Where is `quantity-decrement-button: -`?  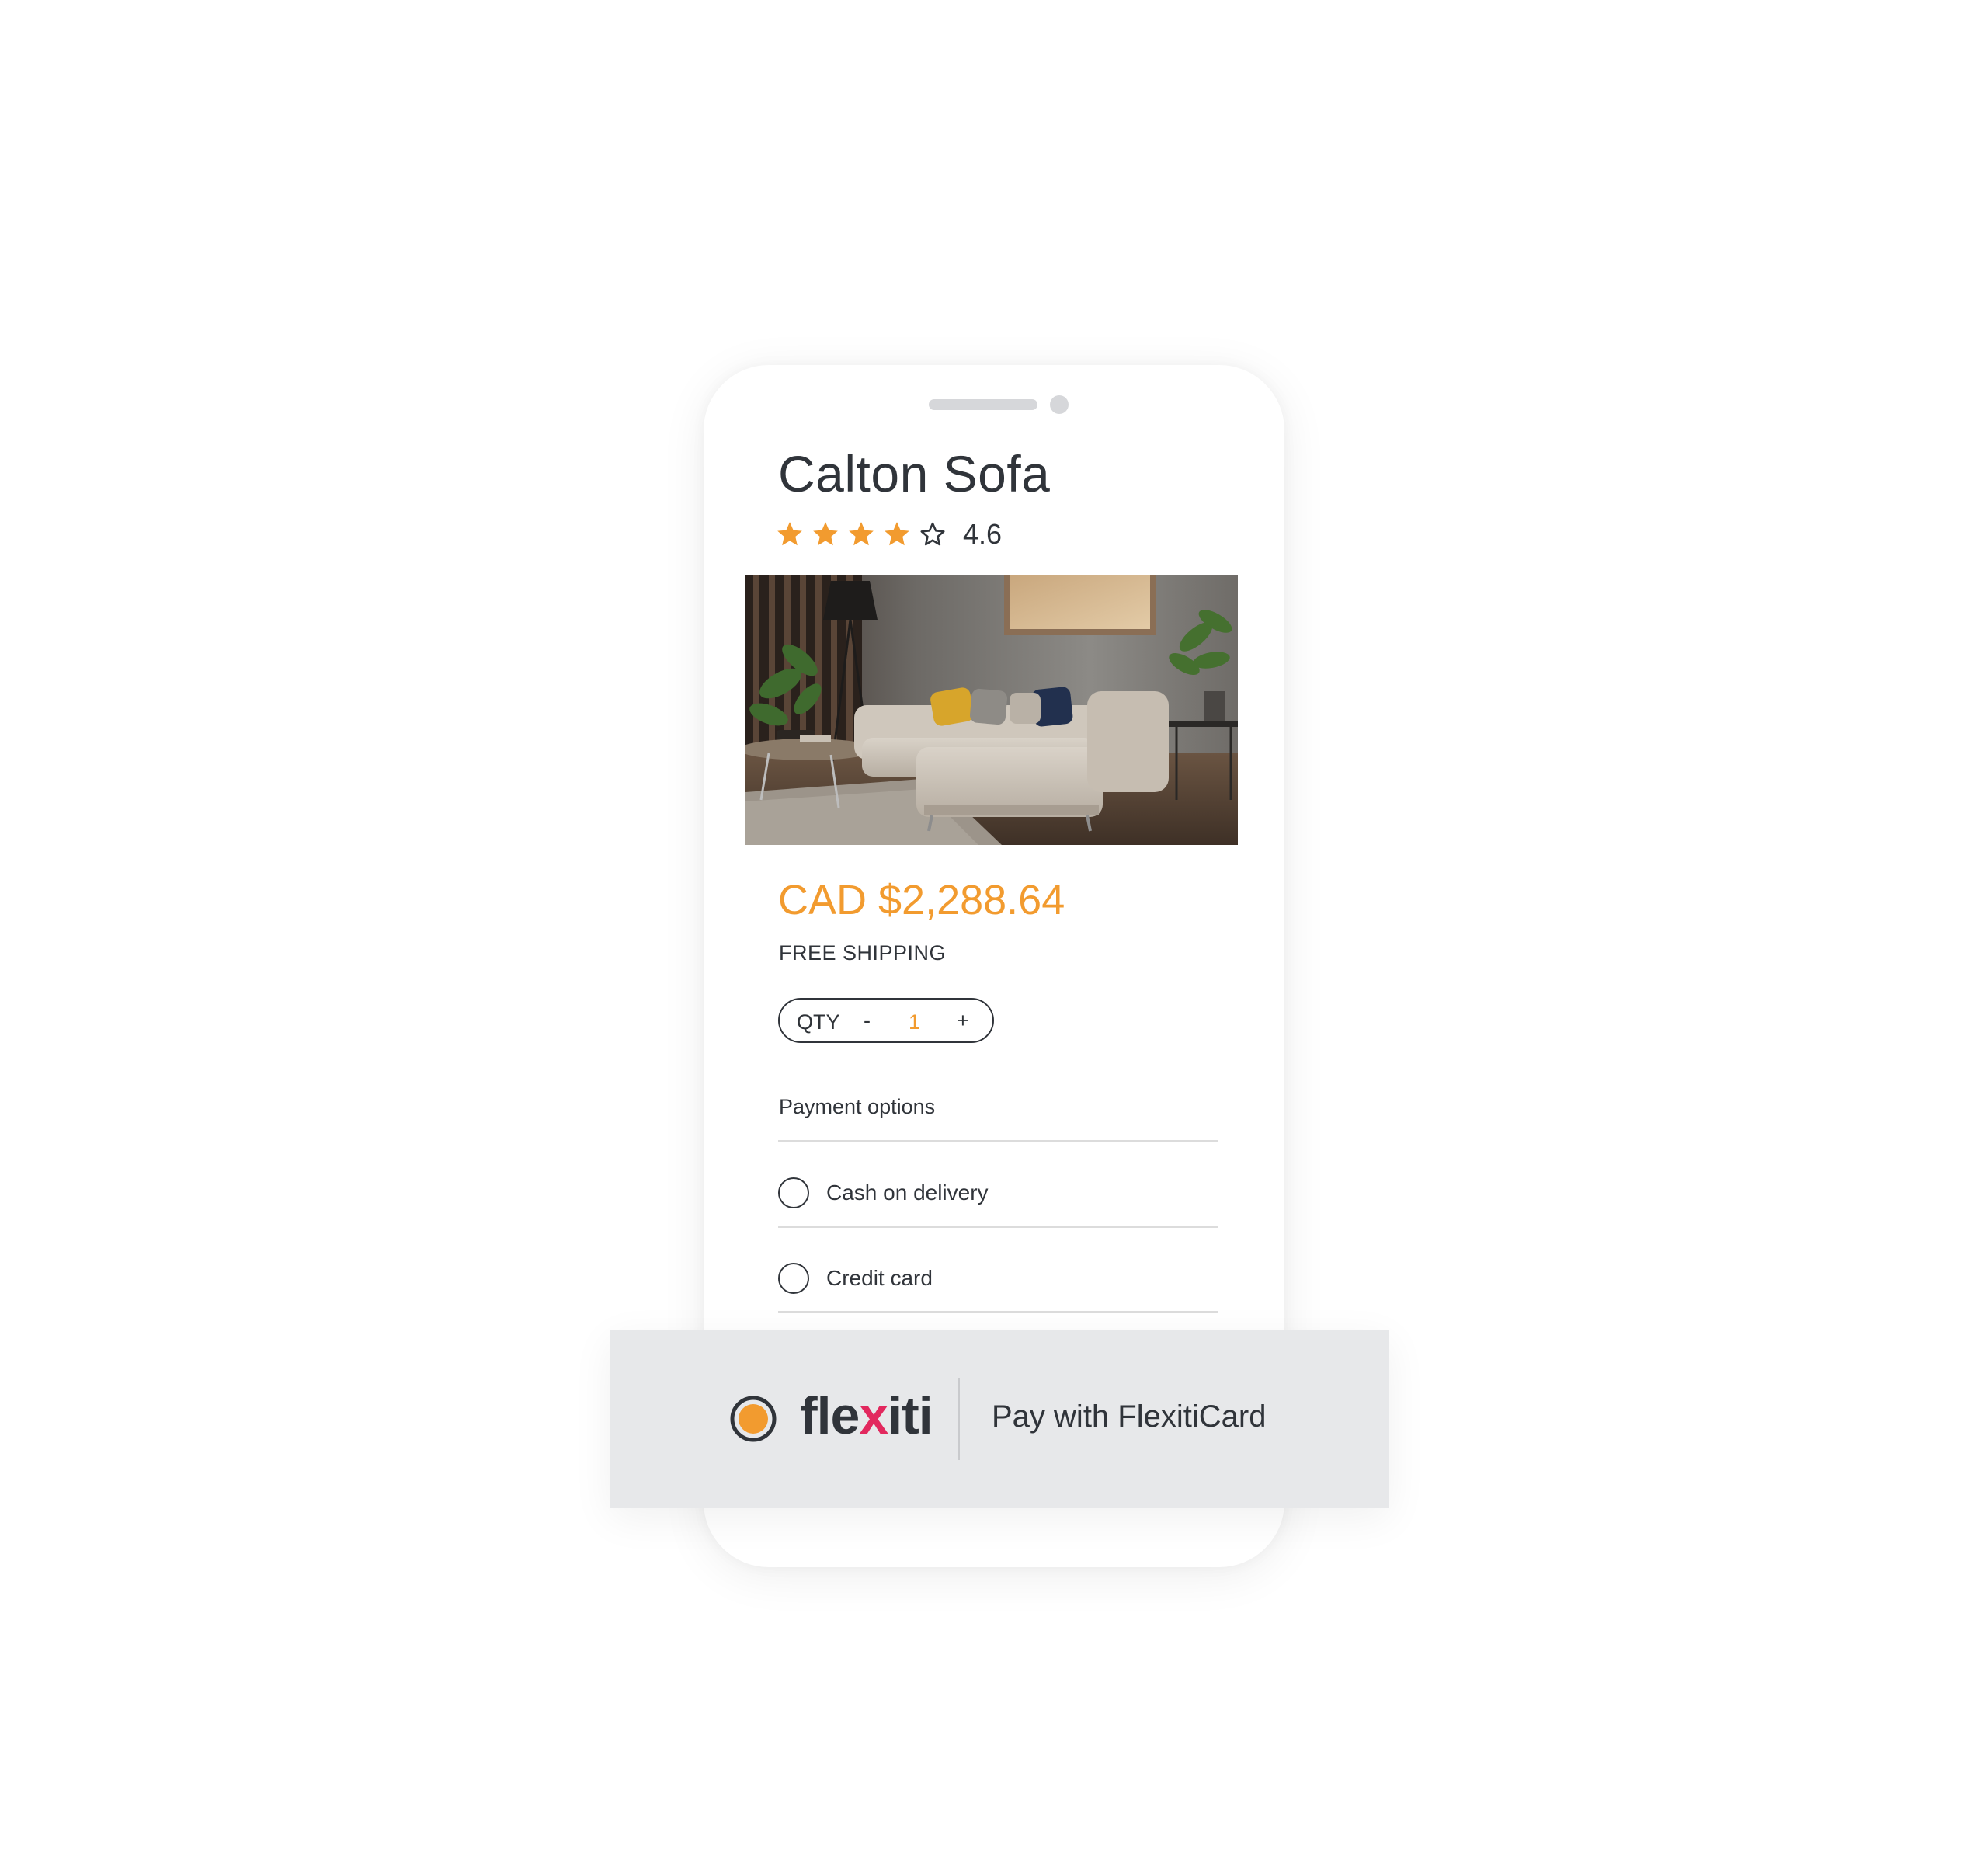 quantity-decrement-button: - is located at coordinates (868, 1021).